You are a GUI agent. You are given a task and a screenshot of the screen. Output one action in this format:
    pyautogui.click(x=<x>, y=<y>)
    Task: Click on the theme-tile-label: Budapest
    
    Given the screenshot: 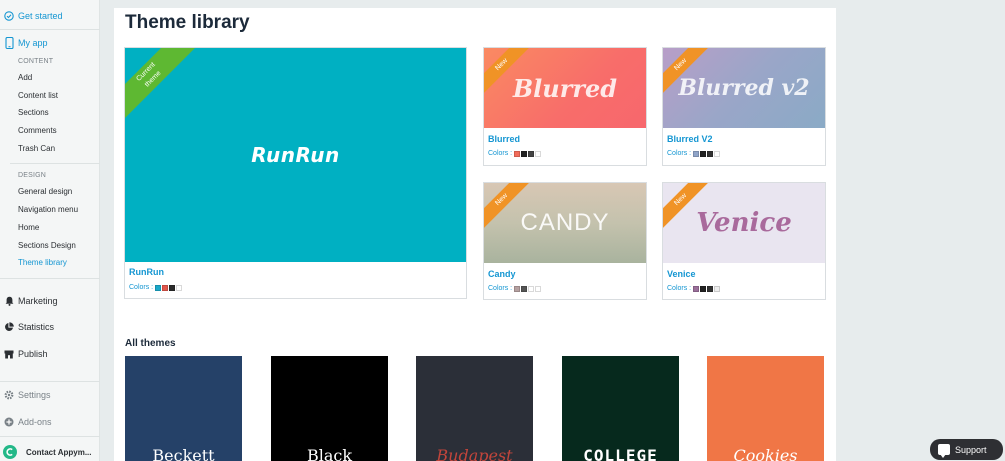 What is the action you would take?
    pyautogui.click(x=474, y=453)
    